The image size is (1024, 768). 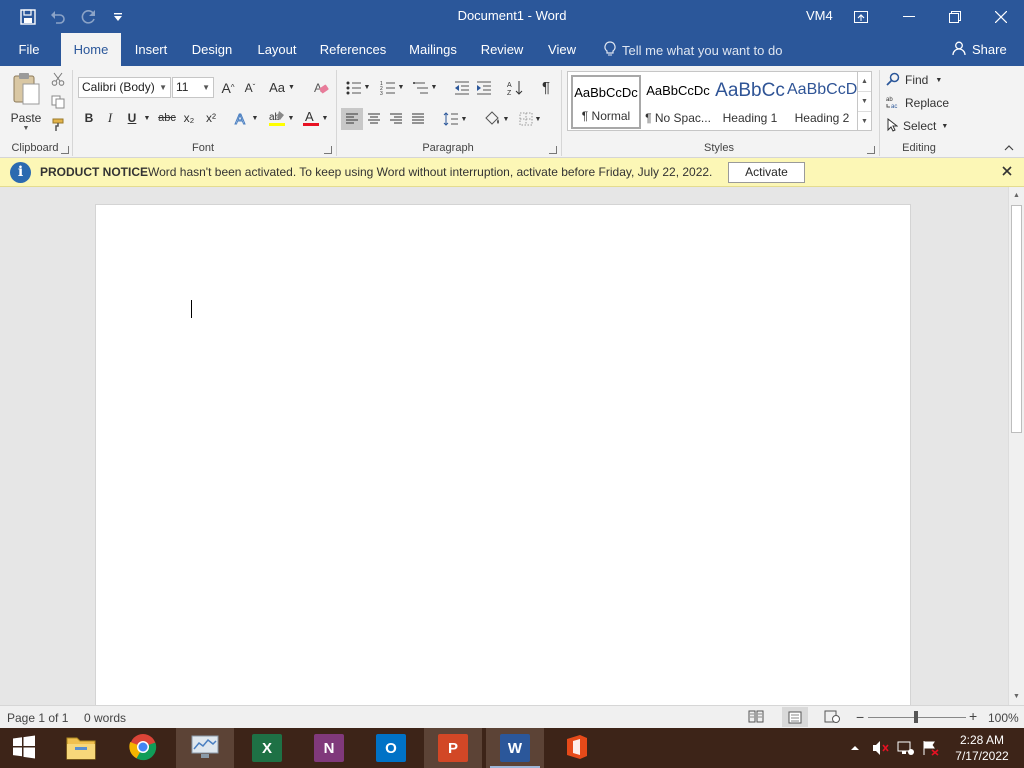 What do you see at coordinates (24, 748) in the screenshot?
I see `start-button` at bounding box center [24, 748].